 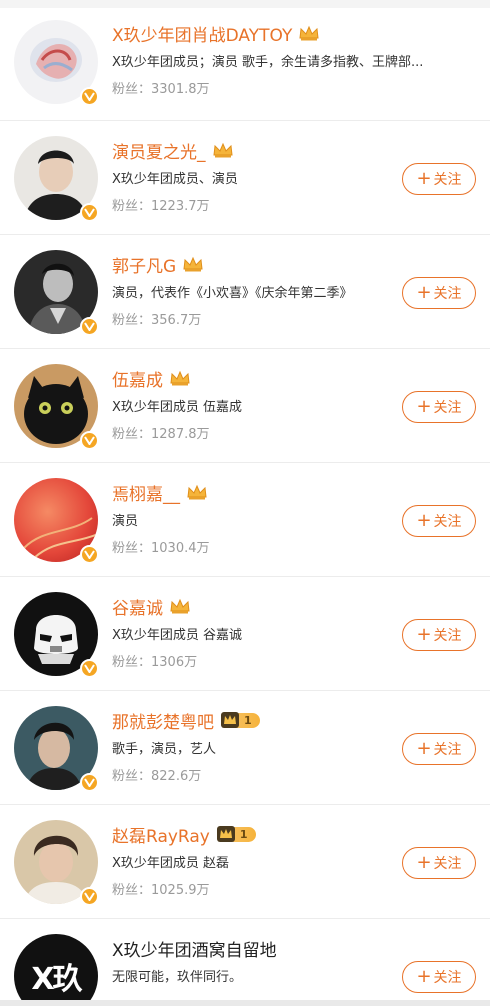 What do you see at coordinates (159, 150) in the screenshot?
I see `user-name: 演员夏之光_` at bounding box center [159, 150].